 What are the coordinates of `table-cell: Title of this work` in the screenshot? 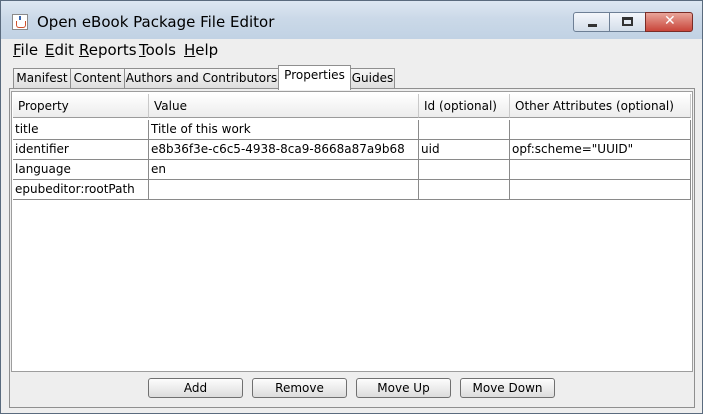 It's located at (284, 130).